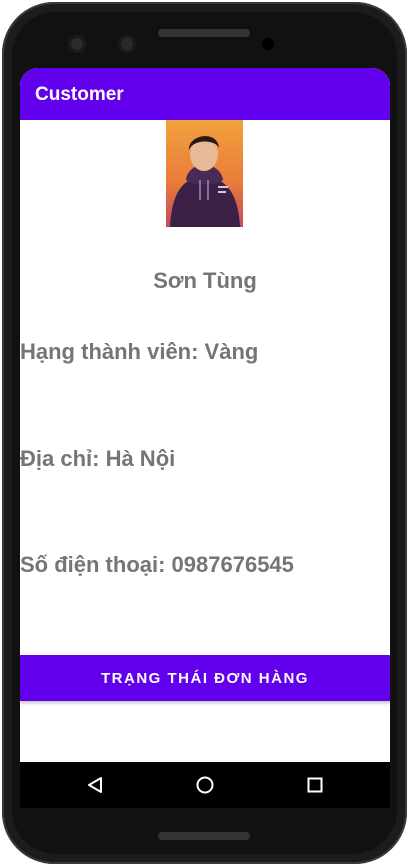 The width and height of the screenshot is (410, 866). I want to click on recents-icon, so click(315, 785).